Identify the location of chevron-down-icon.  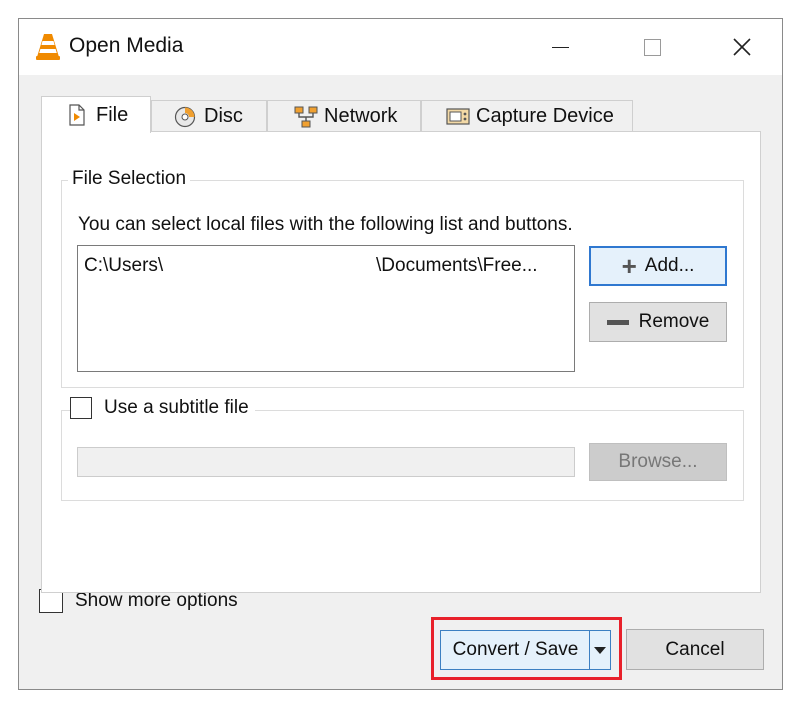
(600, 650).